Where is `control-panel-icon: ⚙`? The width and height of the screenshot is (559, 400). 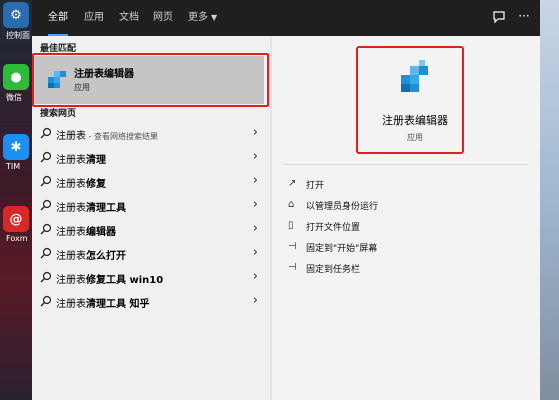 control-panel-icon: ⚙ is located at coordinates (16, 15).